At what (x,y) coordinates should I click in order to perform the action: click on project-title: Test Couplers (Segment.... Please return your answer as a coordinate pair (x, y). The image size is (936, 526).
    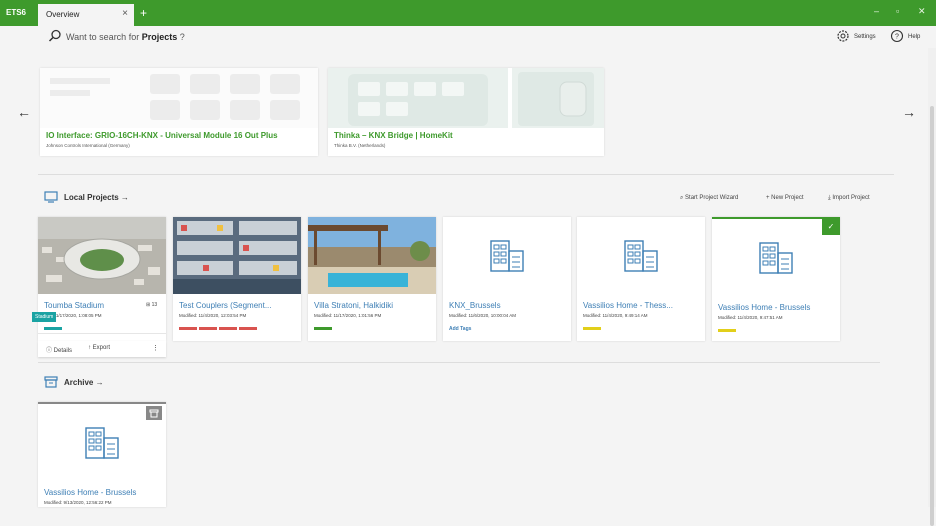
    Looking at the image, I should click on (225, 305).